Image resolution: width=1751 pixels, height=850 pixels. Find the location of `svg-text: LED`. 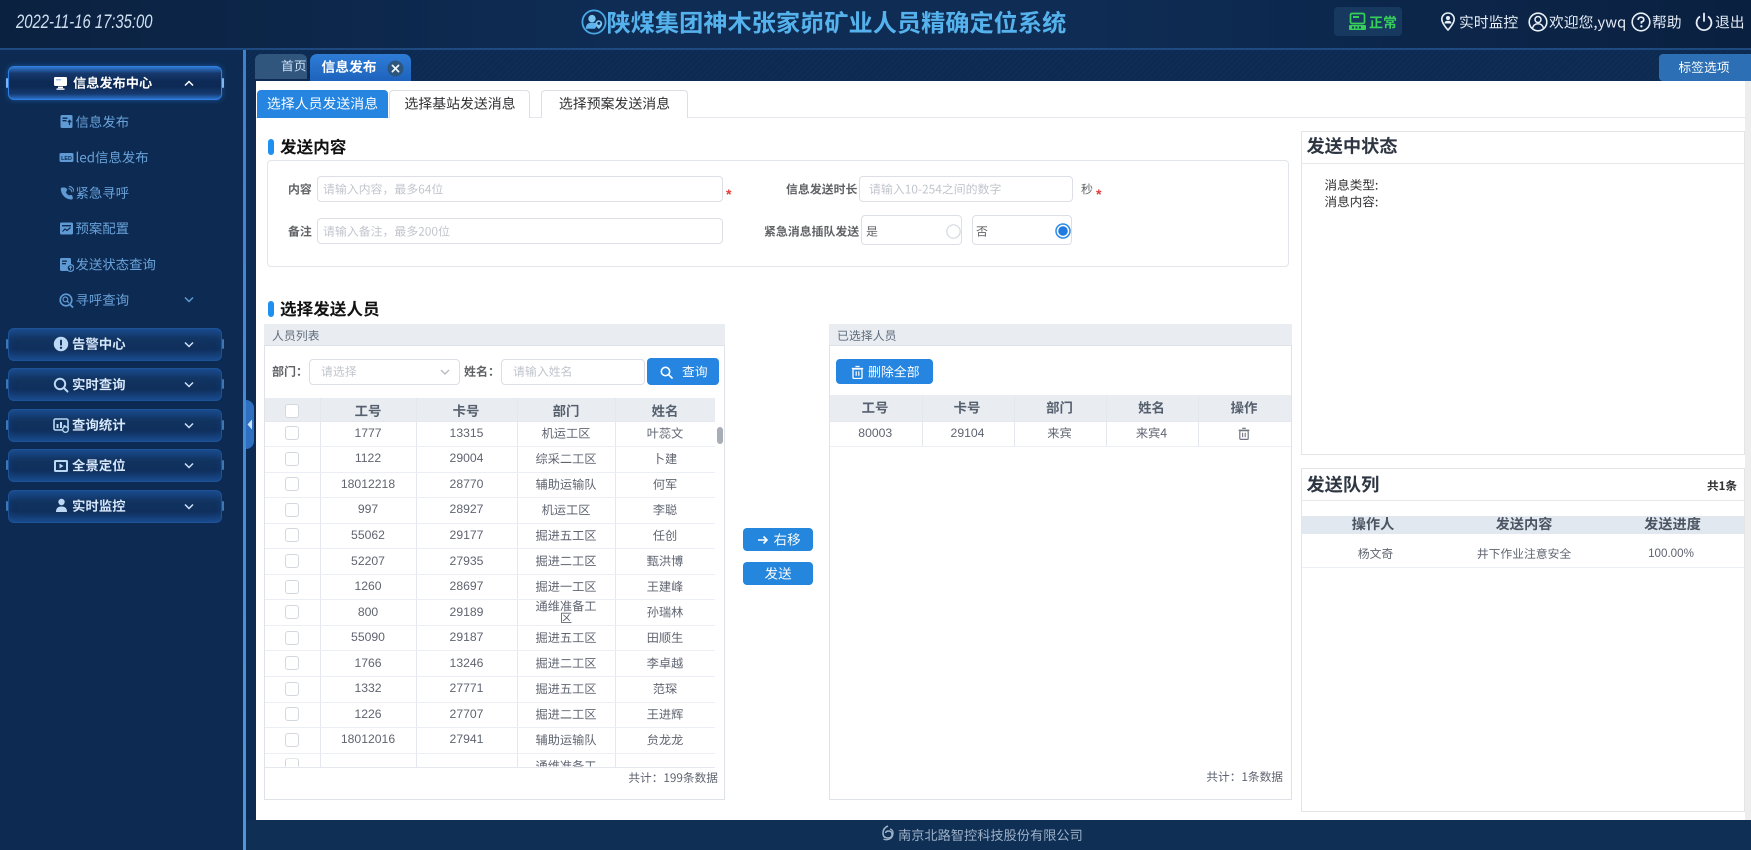

svg-text: LED is located at coordinates (66, 159).